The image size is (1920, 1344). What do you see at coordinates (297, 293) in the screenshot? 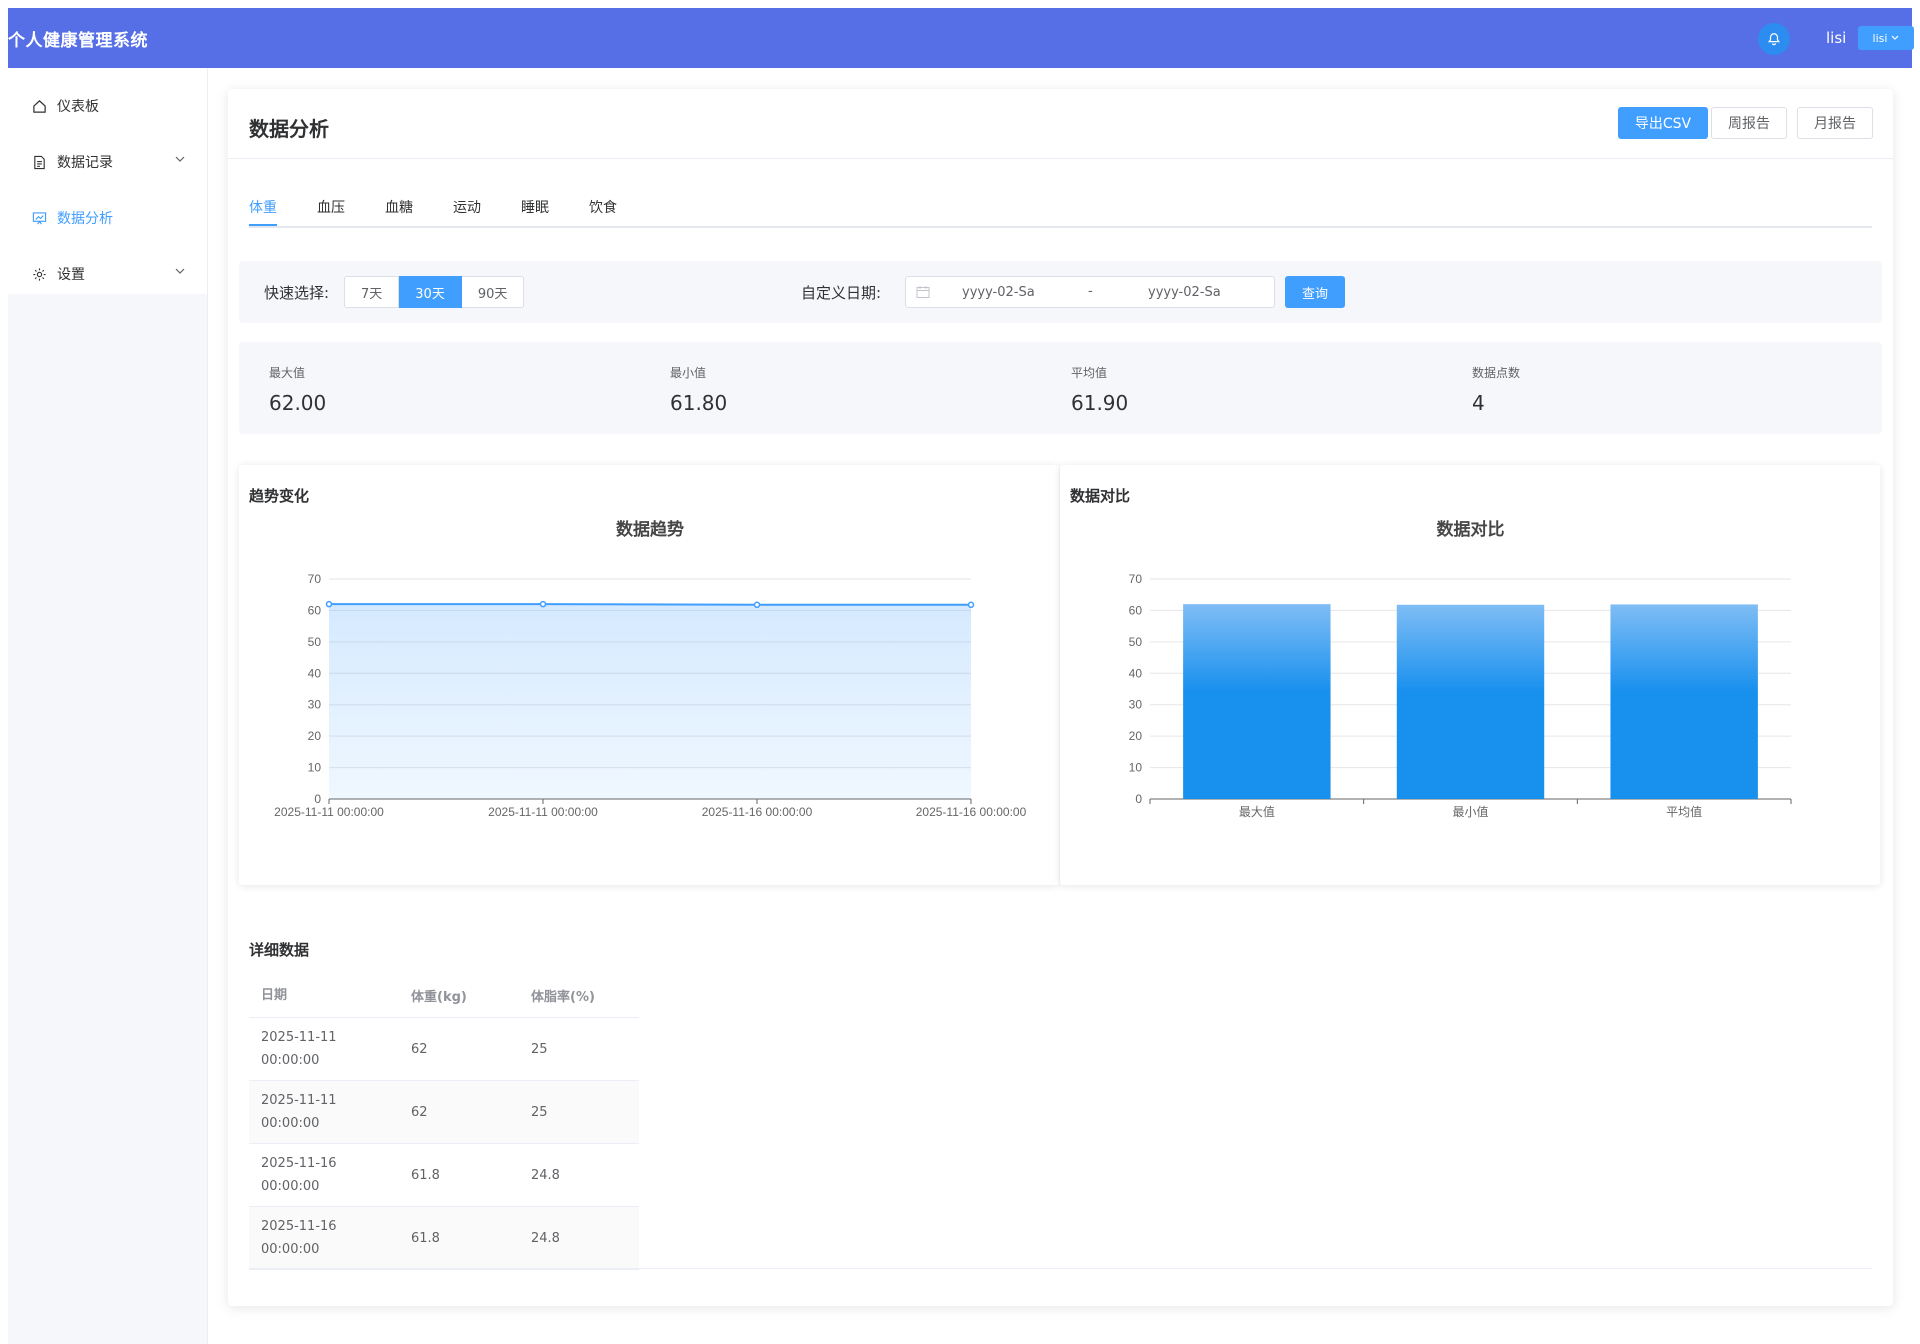
I see `quick-select-label: 快速选择:` at bounding box center [297, 293].